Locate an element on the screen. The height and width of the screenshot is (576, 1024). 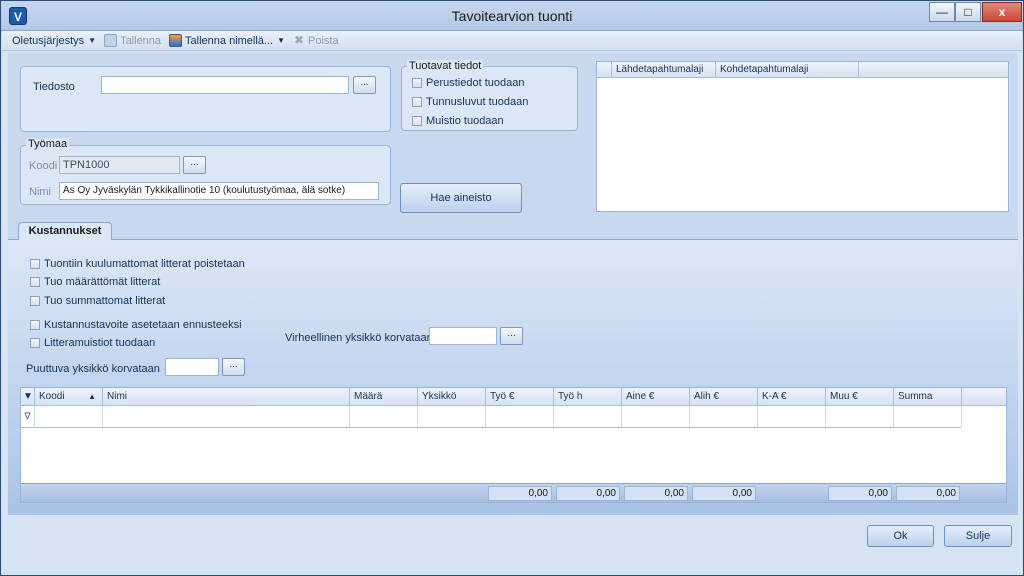
col-other-header: Muu € is located at coordinates (860, 397).